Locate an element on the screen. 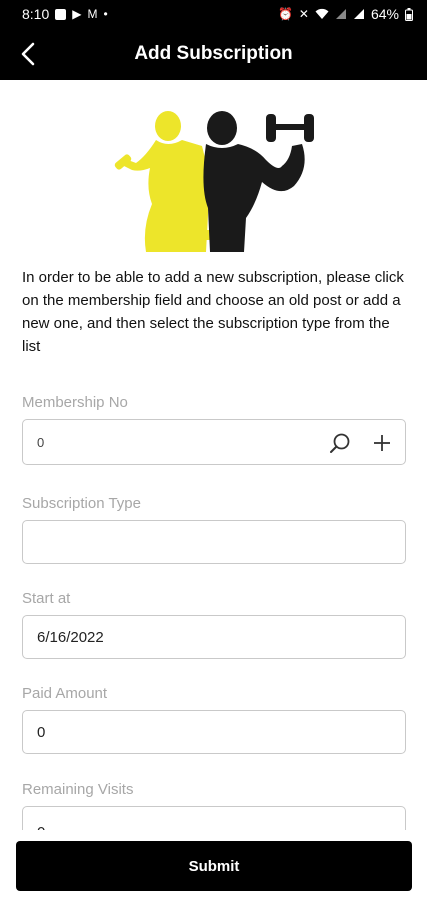 The height and width of the screenshot is (900, 427). gallery-icon is located at coordinates (61, 14).